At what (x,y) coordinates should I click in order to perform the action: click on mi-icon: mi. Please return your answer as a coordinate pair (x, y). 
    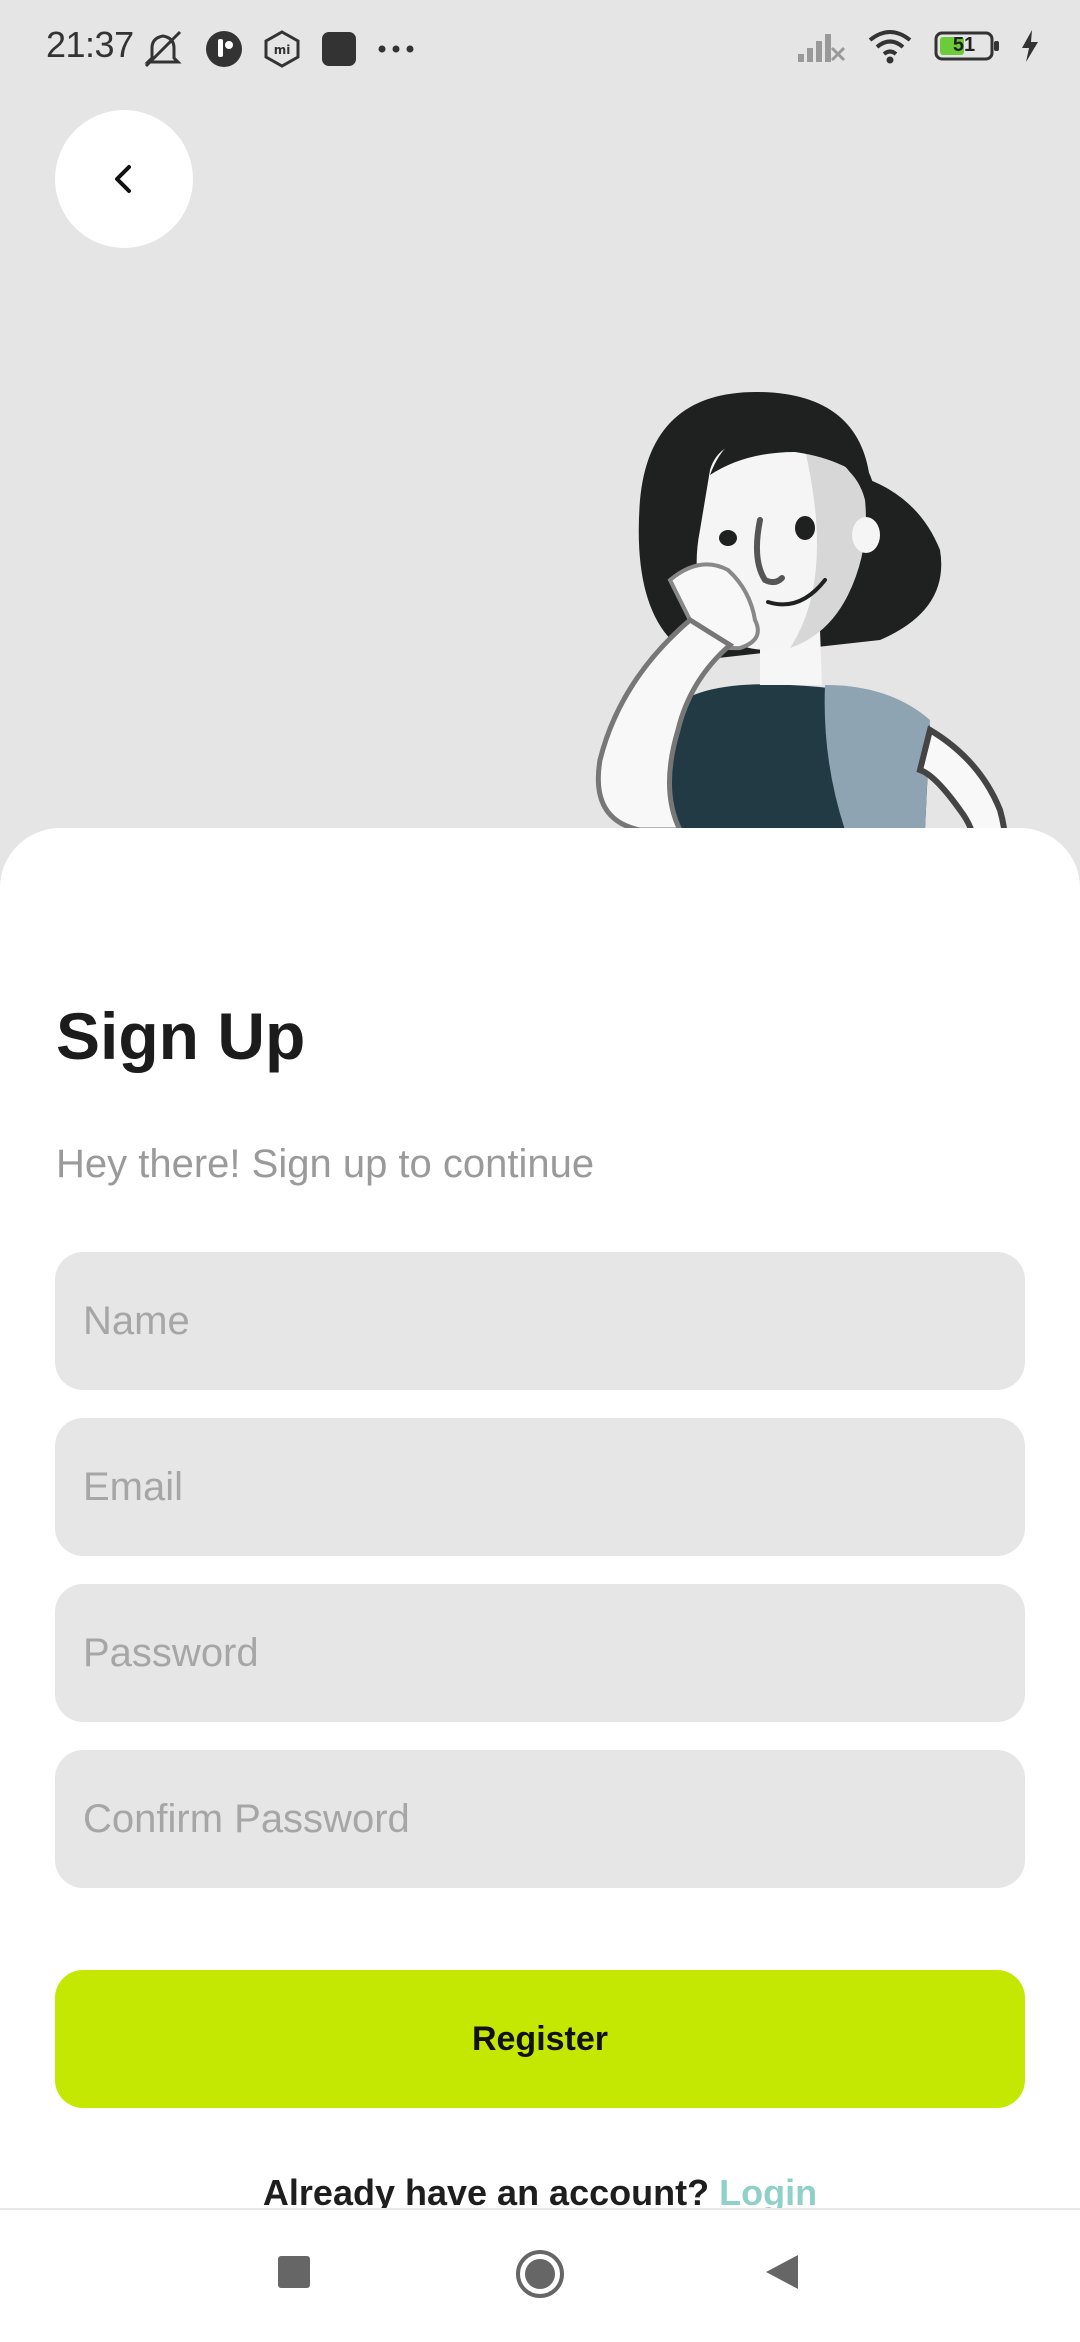
    Looking at the image, I should click on (282, 49).